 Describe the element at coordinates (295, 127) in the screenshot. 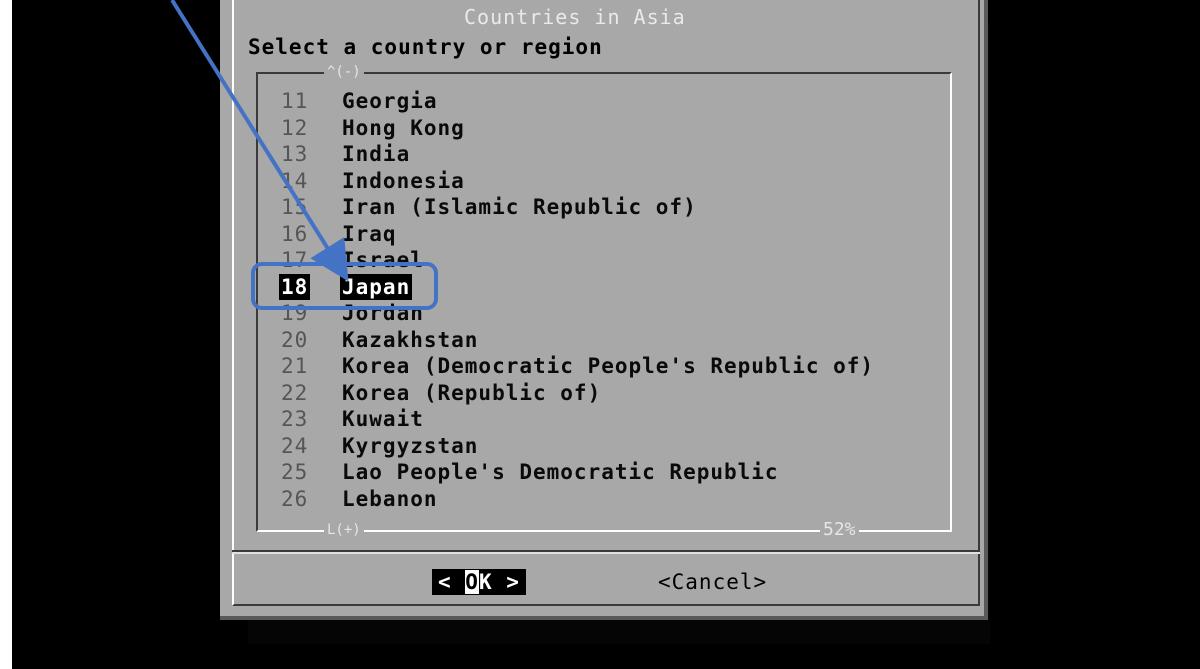

I see `list-item-number: 12` at that location.